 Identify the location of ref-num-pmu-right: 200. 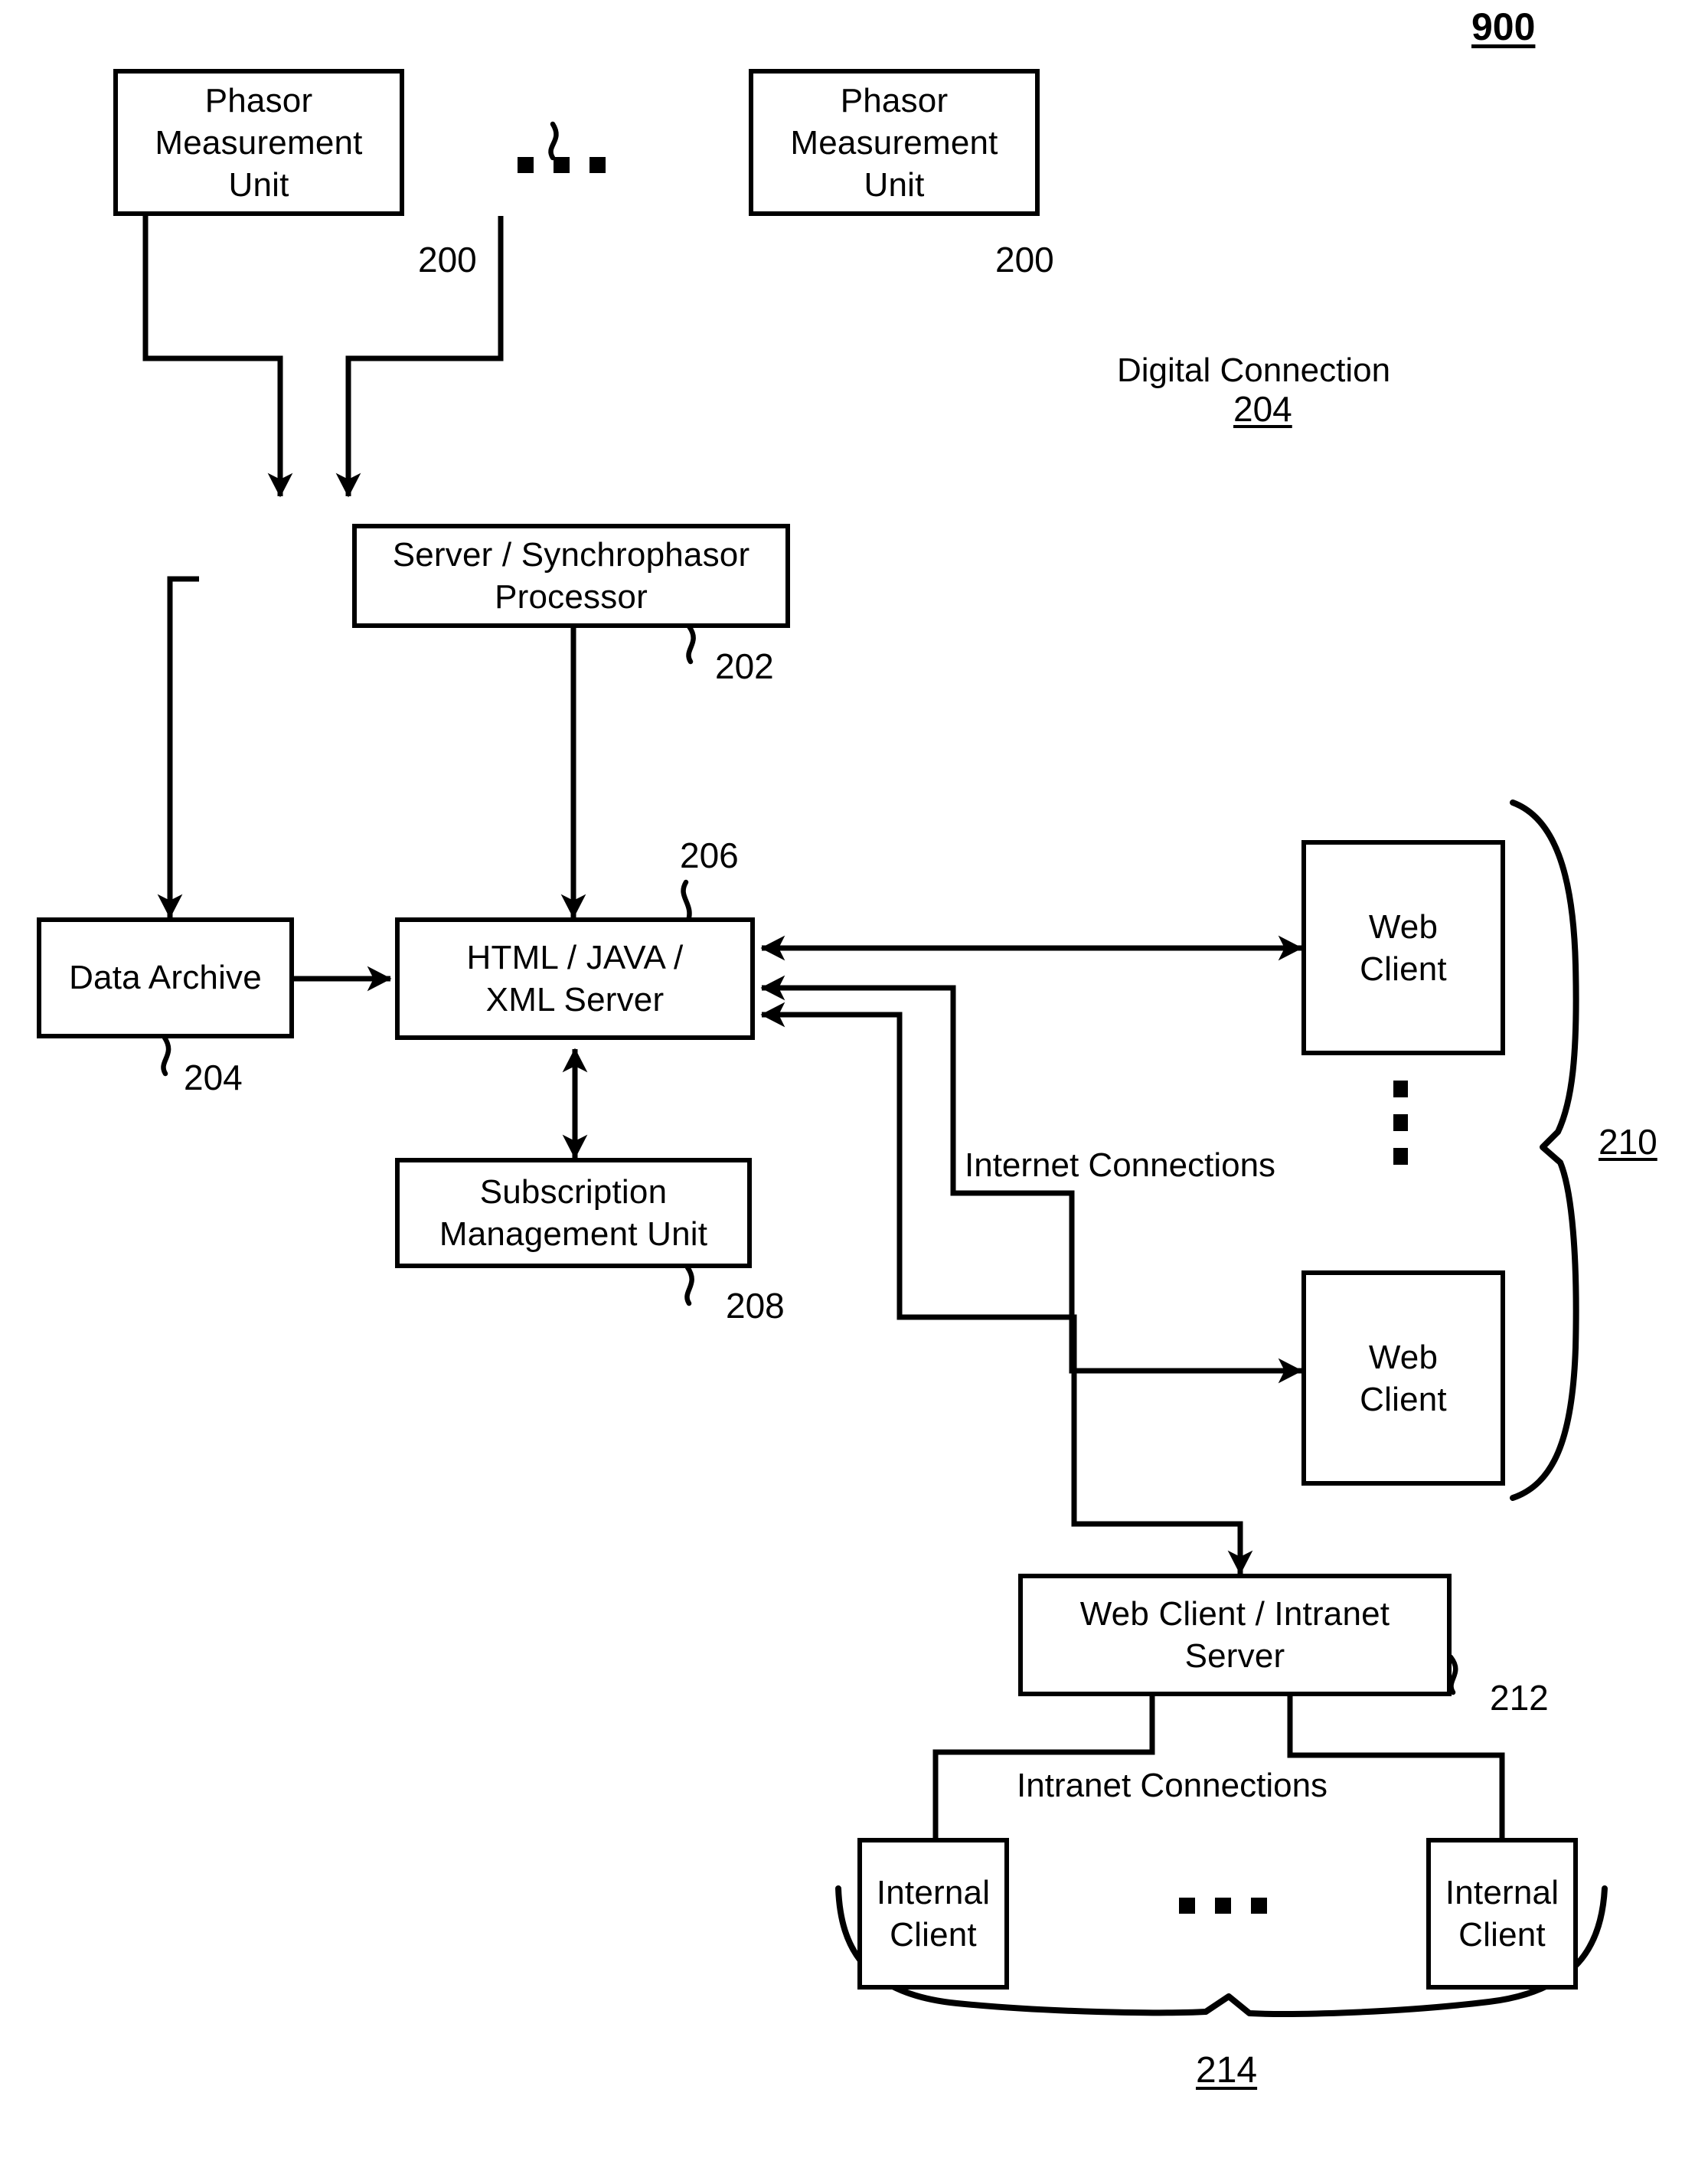
(1024, 260).